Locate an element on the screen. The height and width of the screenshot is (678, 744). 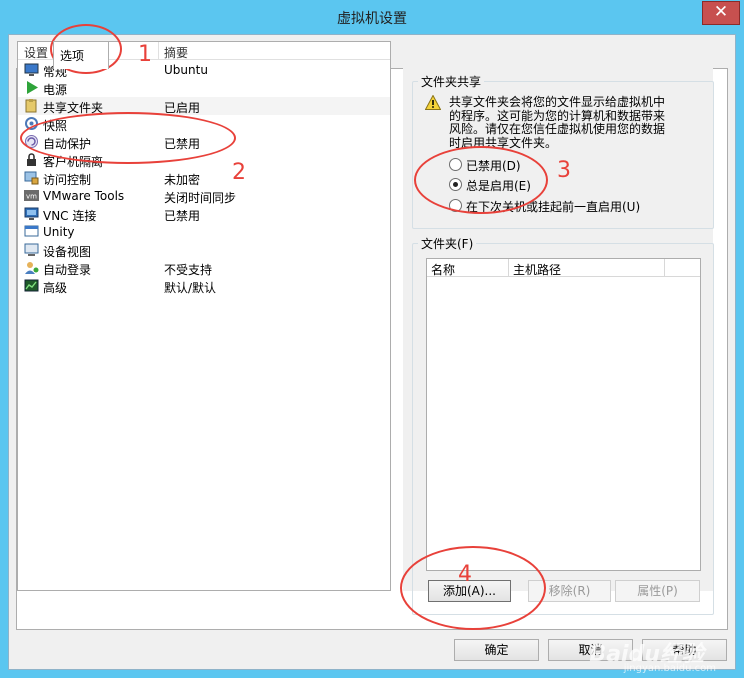
window-title: 虚拟机设置 is located at coordinates (372, 19).